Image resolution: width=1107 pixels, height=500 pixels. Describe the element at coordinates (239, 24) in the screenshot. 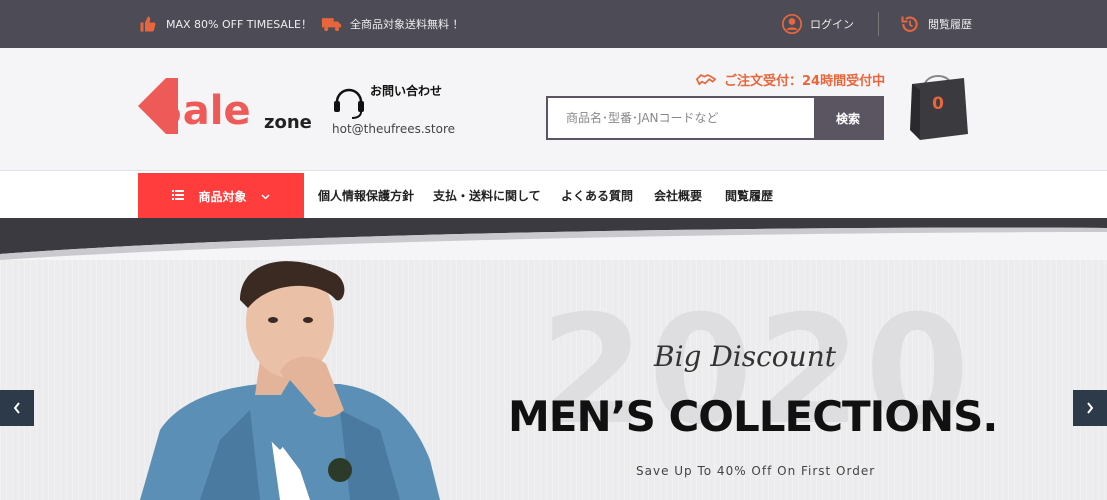

I see `timesale-text: MAX 80% OFF TIMESALE！` at that location.